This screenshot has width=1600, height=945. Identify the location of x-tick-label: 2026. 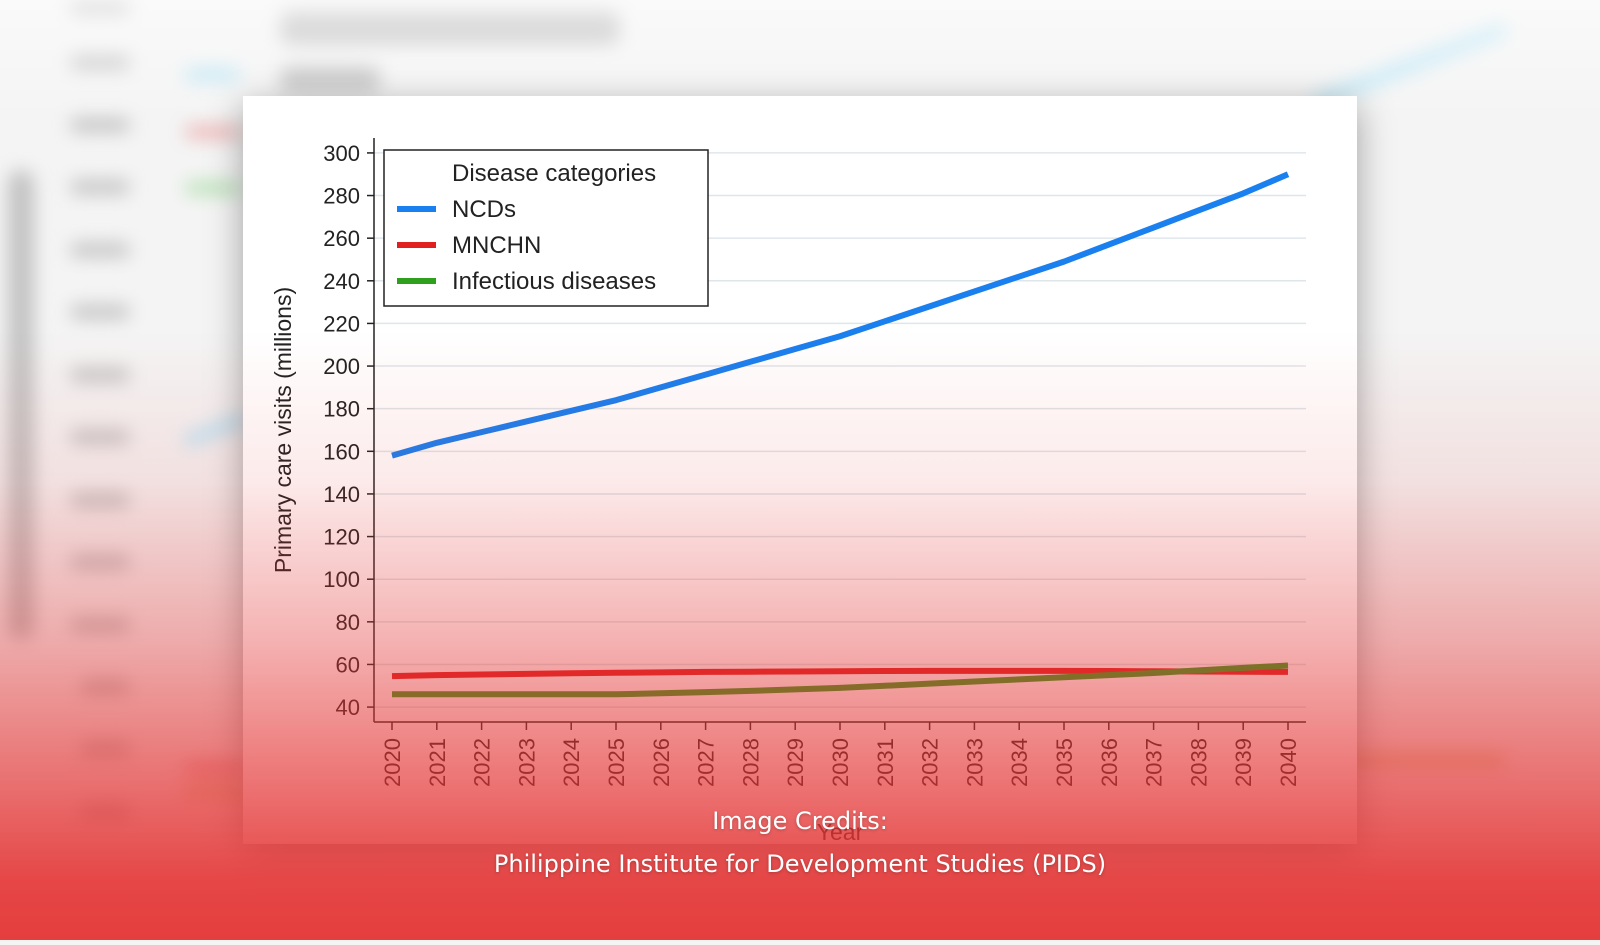
(661, 762).